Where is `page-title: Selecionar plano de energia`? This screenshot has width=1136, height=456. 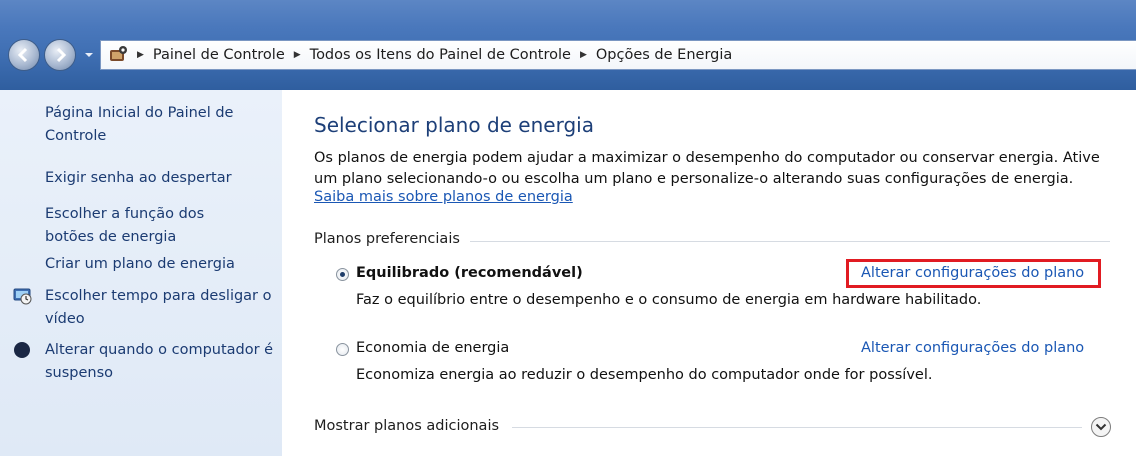 page-title: Selecionar plano de energia is located at coordinates (454, 125).